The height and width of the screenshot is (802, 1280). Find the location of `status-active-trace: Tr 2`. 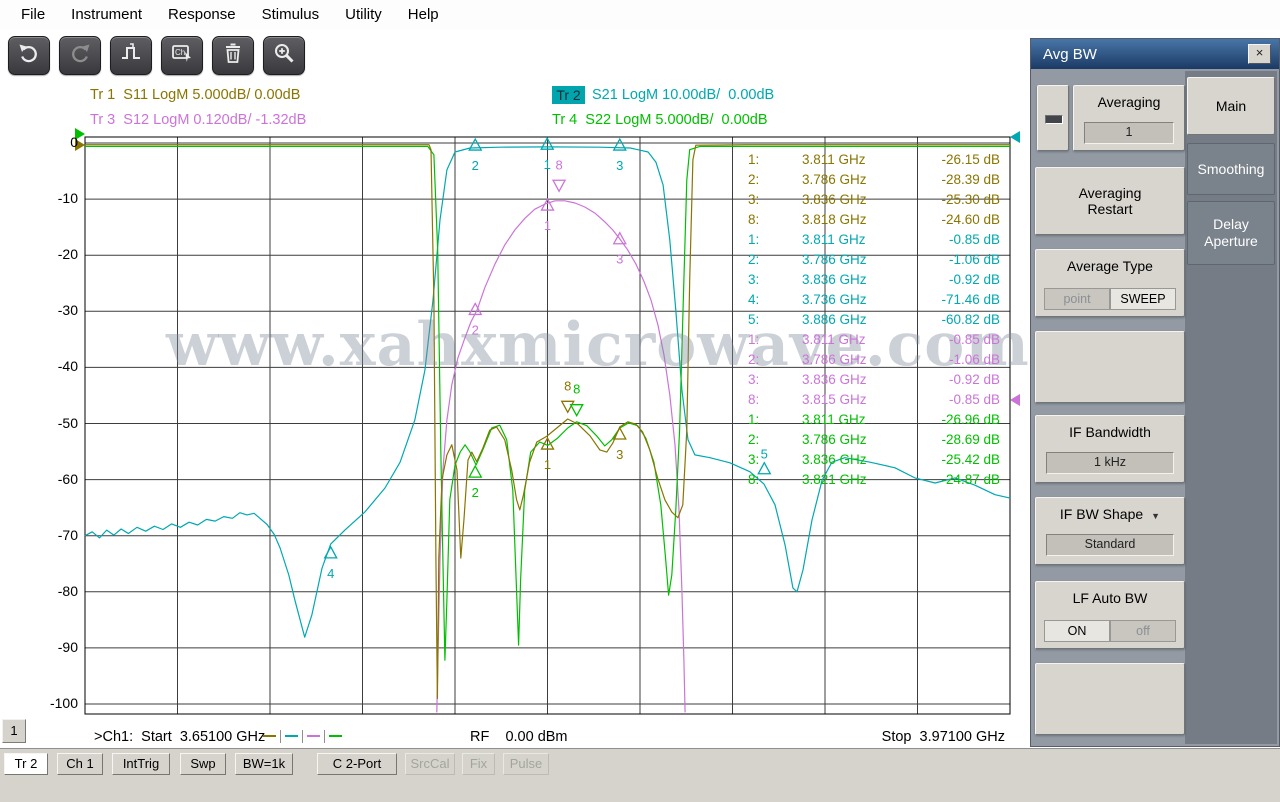

status-active-trace: Tr 2 is located at coordinates (26, 764).